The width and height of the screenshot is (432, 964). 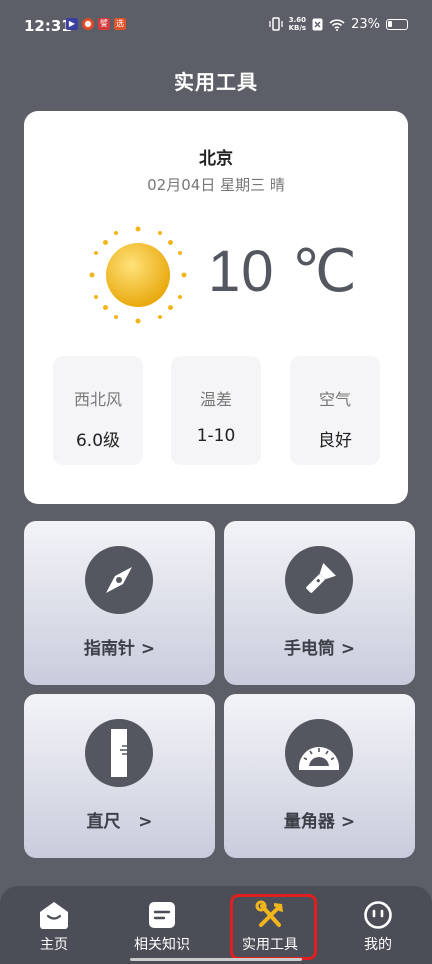 I want to click on air-quality-stat: 空气 良好, so click(x=335, y=410).